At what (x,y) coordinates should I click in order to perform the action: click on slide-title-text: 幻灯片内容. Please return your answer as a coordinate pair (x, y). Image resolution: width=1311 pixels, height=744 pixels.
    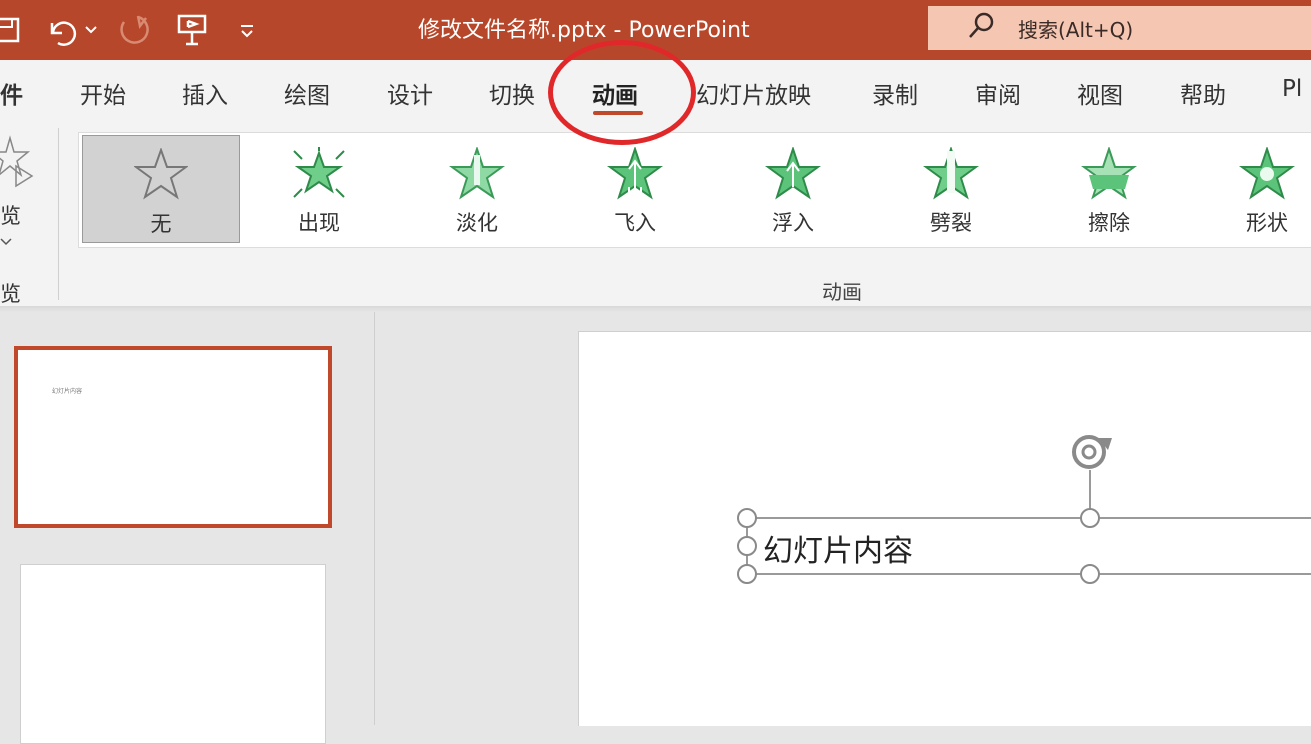
    Looking at the image, I should click on (838, 548).